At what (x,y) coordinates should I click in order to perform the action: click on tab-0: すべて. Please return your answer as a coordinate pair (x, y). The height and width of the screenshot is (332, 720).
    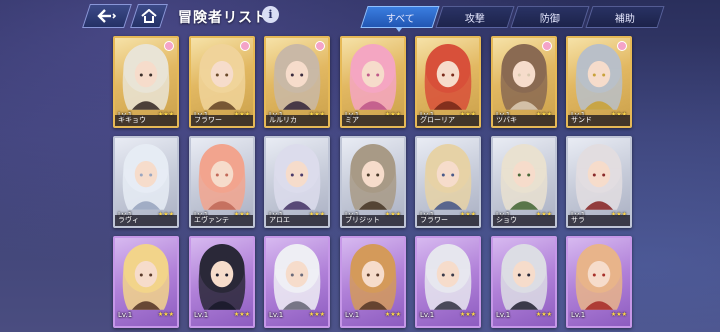
    Looking at the image, I should click on (400, 17).